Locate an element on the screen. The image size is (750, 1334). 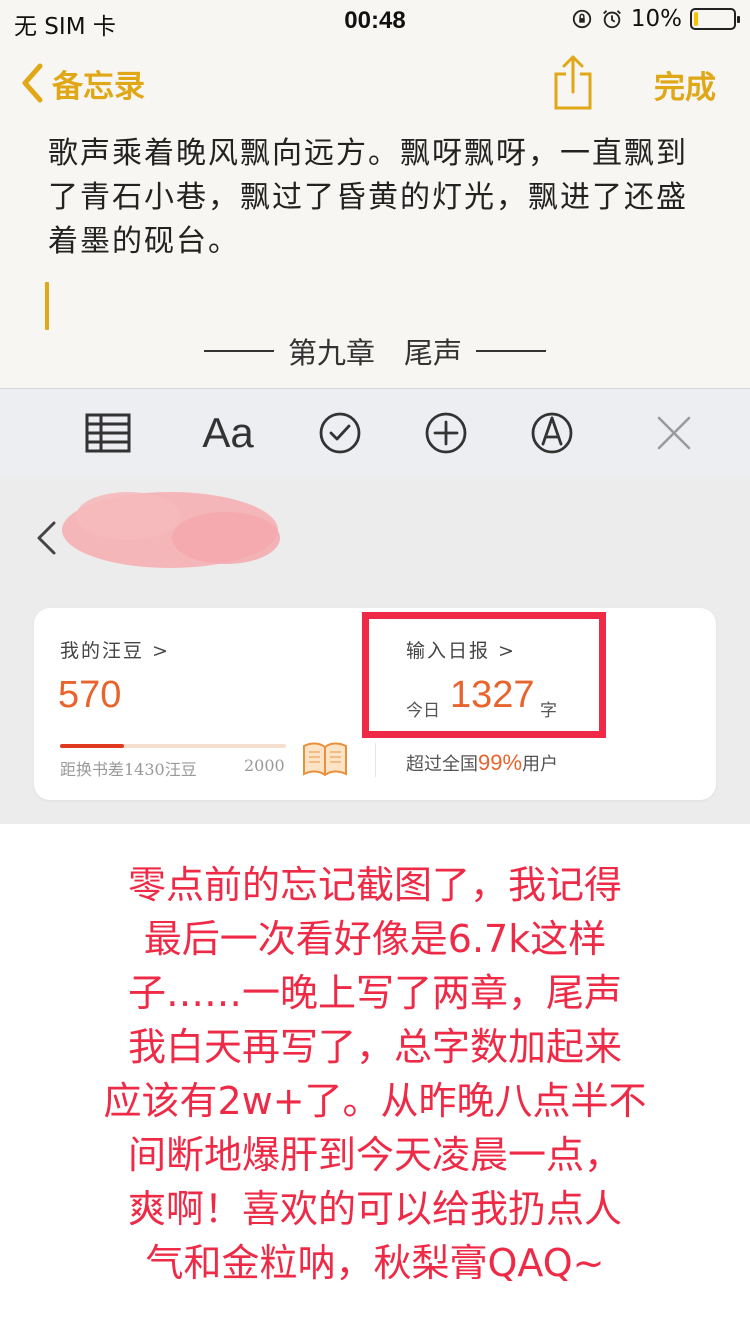
book-icon is located at coordinates (325, 759).